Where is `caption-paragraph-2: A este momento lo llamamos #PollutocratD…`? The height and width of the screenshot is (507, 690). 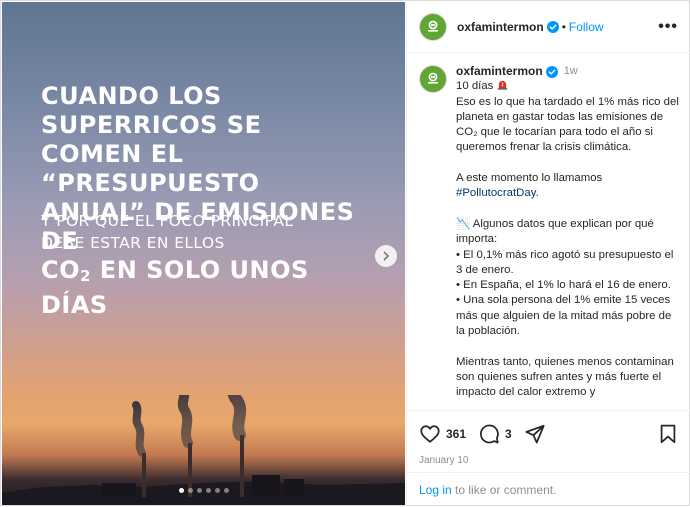 caption-paragraph-2: A este momento lo llamamos #PollutocratD… is located at coordinates (567, 186).